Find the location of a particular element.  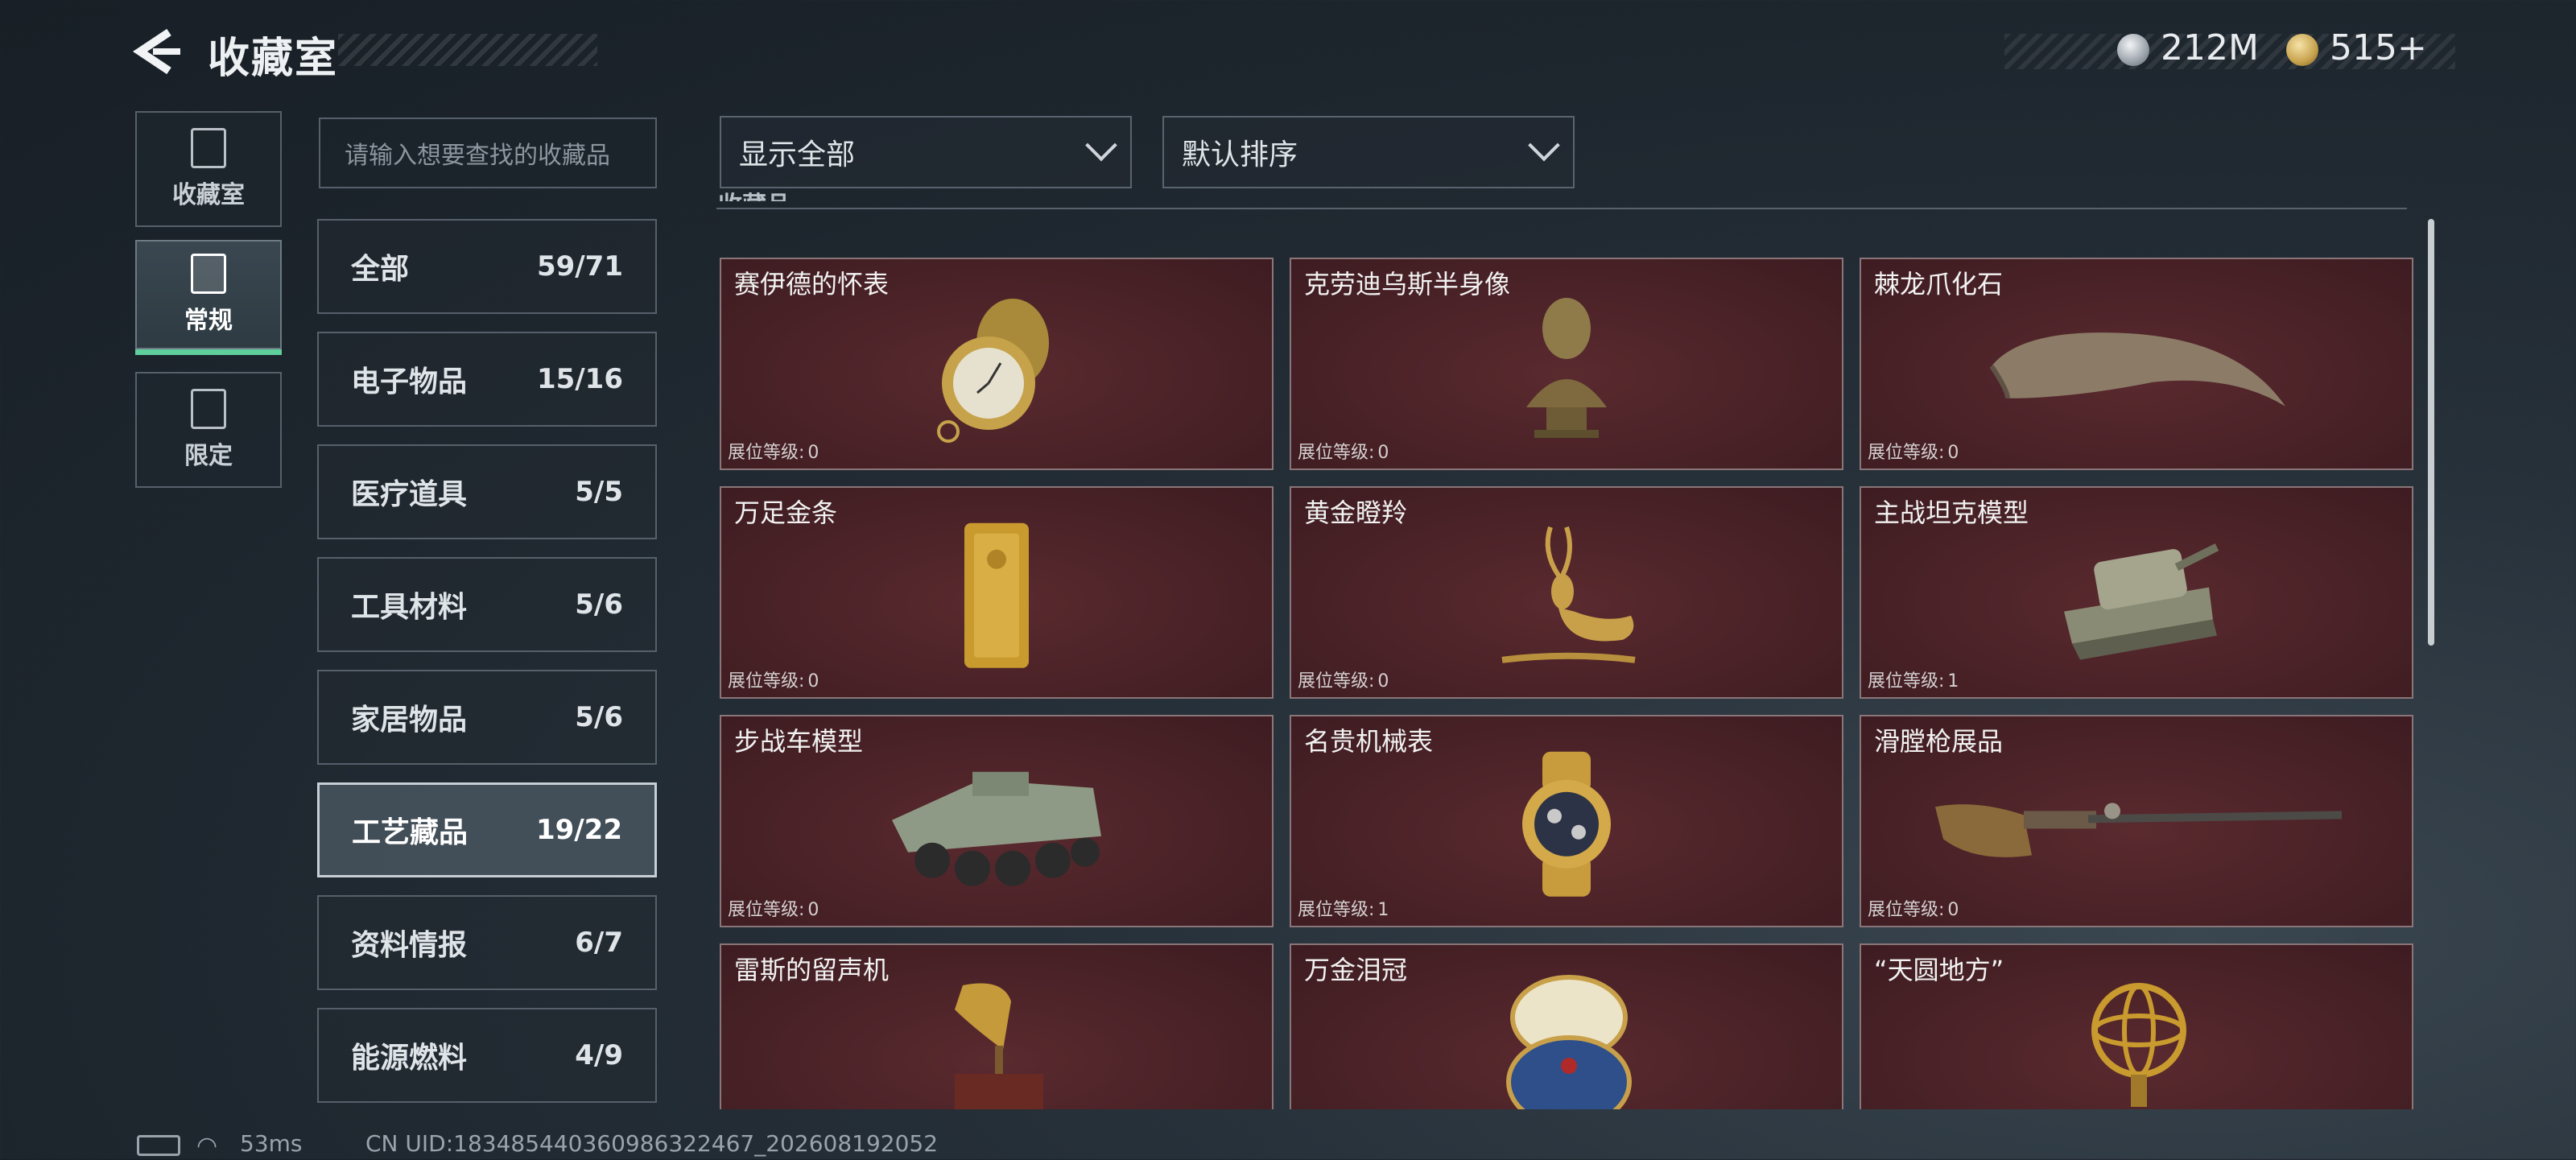

sort-dropdown-value: 默认排序 is located at coordinates (1240, 154).